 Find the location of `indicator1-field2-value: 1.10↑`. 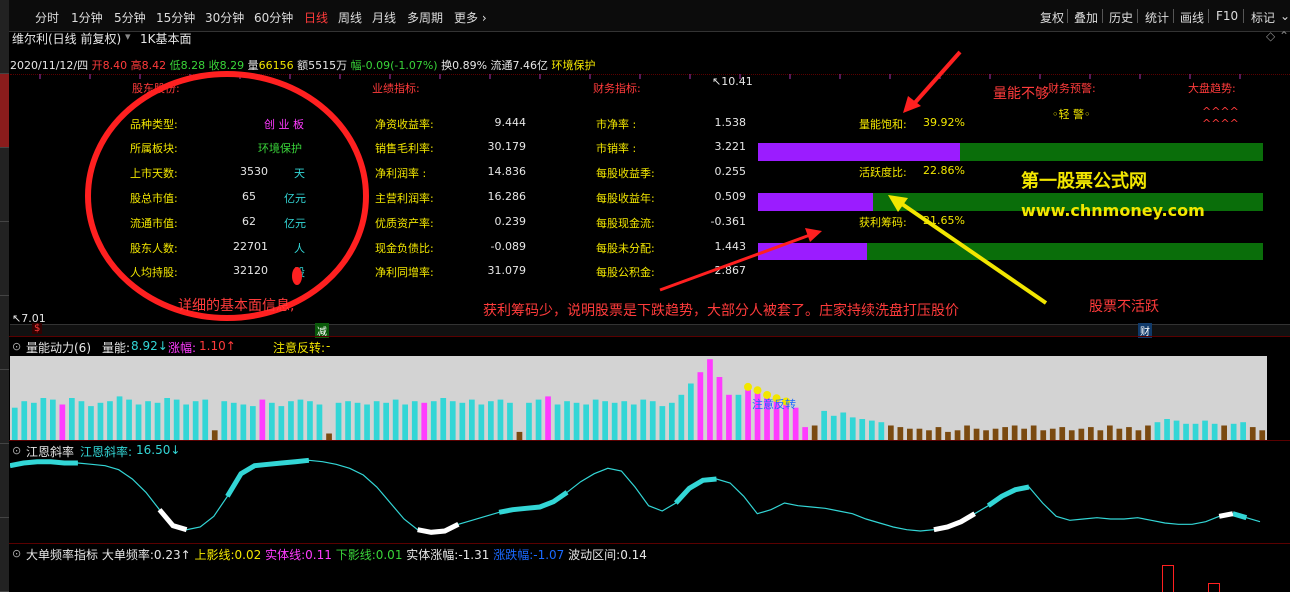

indicator1-field2-value: 1.10↑ is located at coordinates (217, 346).